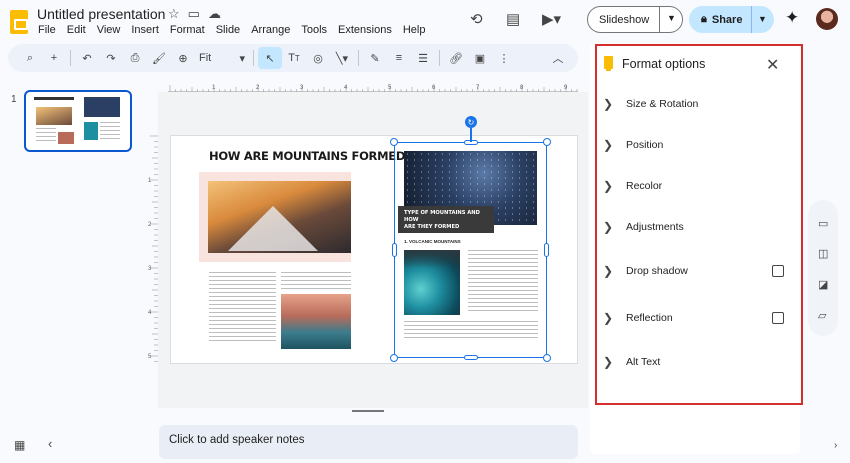 The width and height of the screenshot is (850, 463). What do you see at coordinates (316, 321) in the screenshot?
I see `lake-image` at bounding box center [316, 321].